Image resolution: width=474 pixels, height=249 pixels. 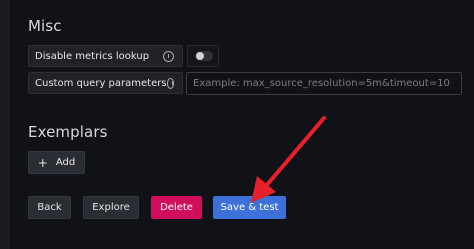 I want to click on add-exemplar-button: + Add, so click(x=56, y=162).